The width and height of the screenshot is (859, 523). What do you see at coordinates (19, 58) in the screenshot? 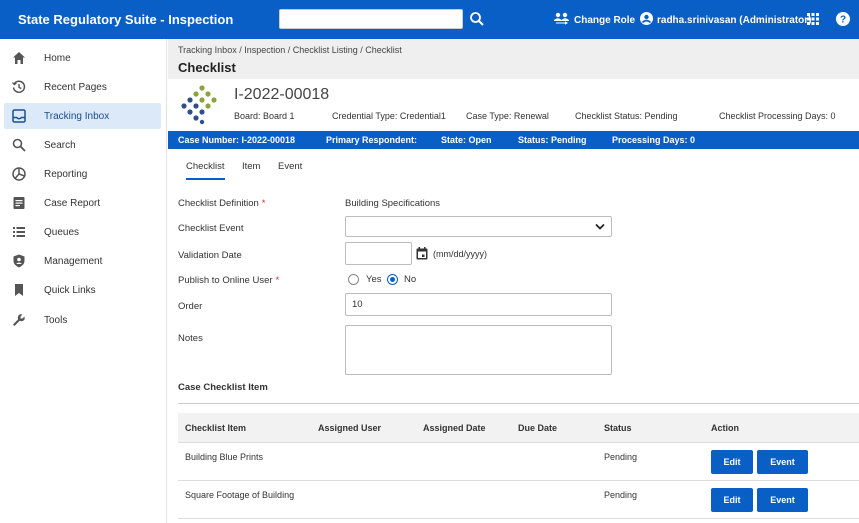
I see `home-icon` at bounding box center [19, 58].